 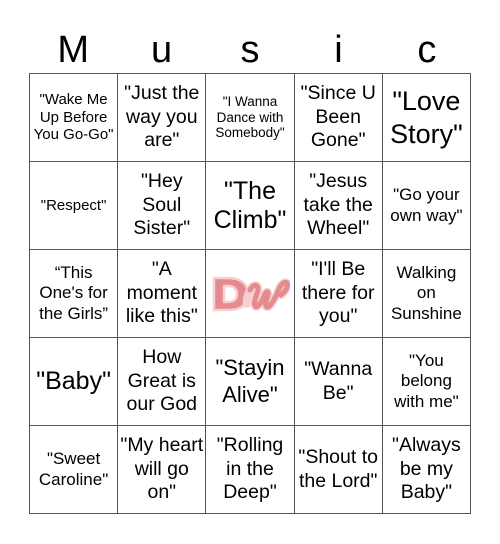 What do you see at coordinates (426, 118) in the screenshot?
I see `bingo-cell: "Love Story"` at bounding box center [426, 118].